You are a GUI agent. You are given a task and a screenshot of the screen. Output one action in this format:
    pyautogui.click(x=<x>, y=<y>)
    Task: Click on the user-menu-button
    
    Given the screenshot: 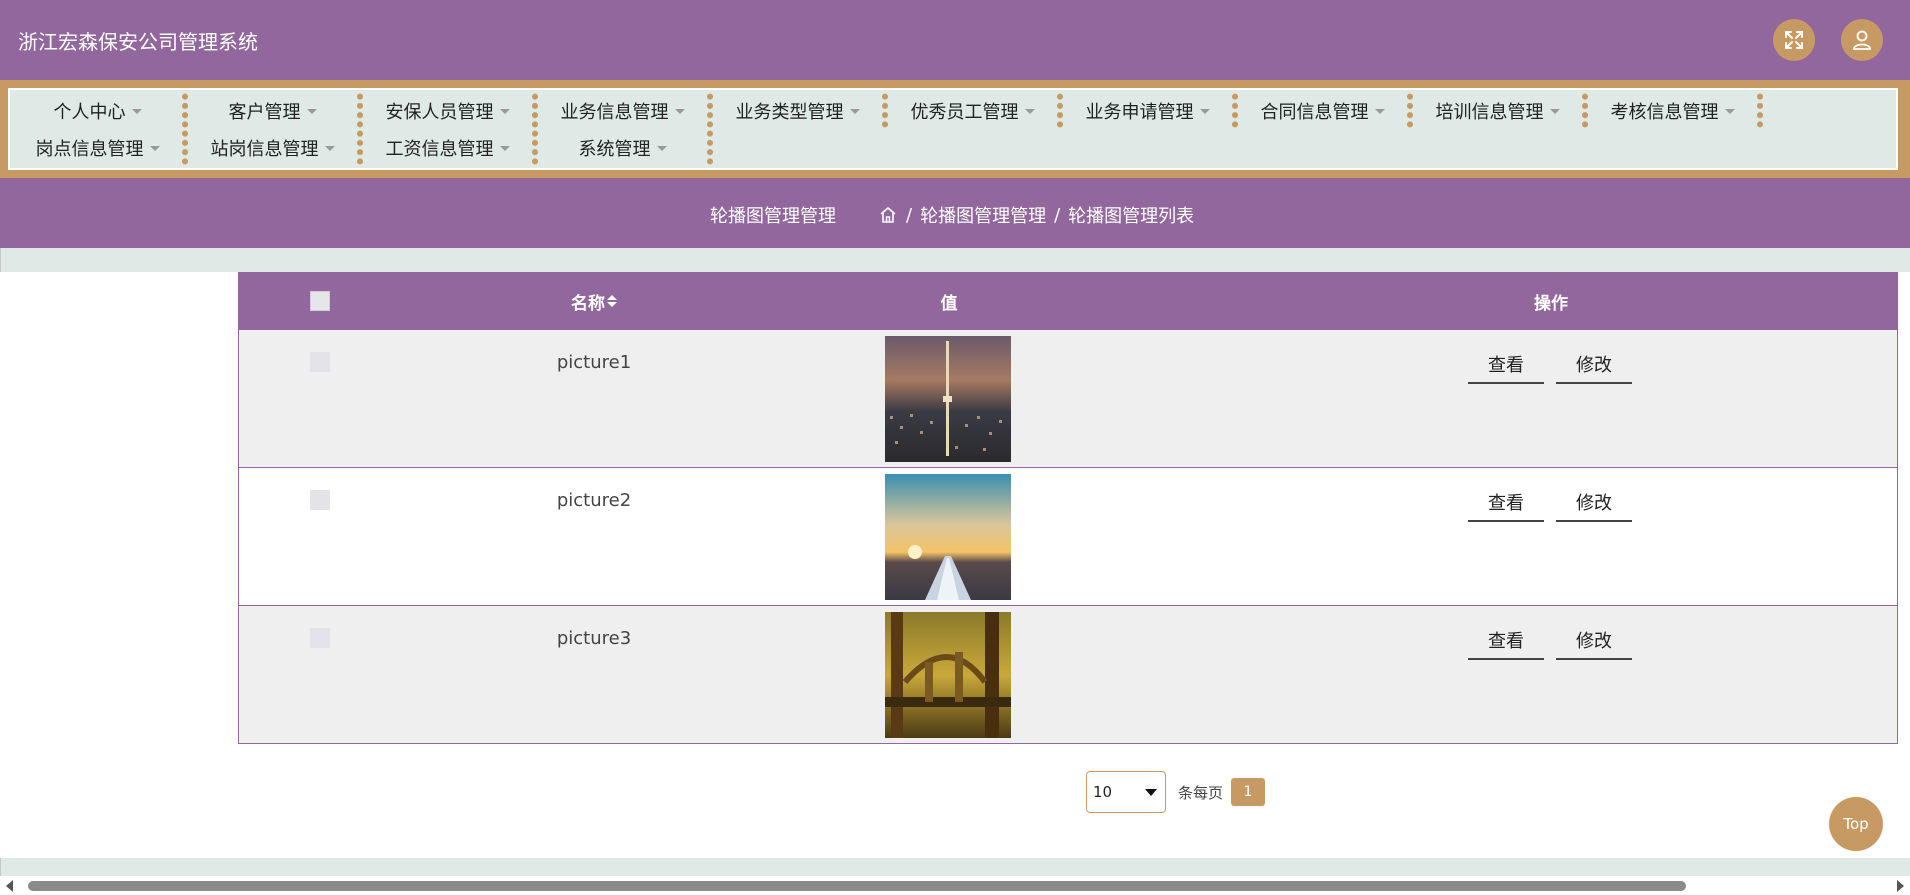 What is the action you would take?
    pyautogui.click(x=1862, y=40)
    